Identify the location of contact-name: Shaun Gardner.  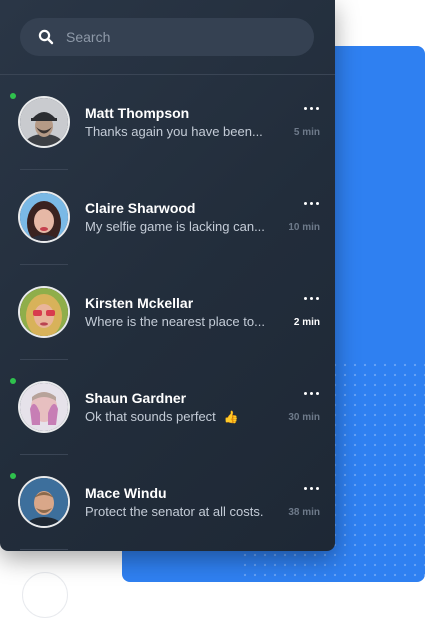
(136, 398).